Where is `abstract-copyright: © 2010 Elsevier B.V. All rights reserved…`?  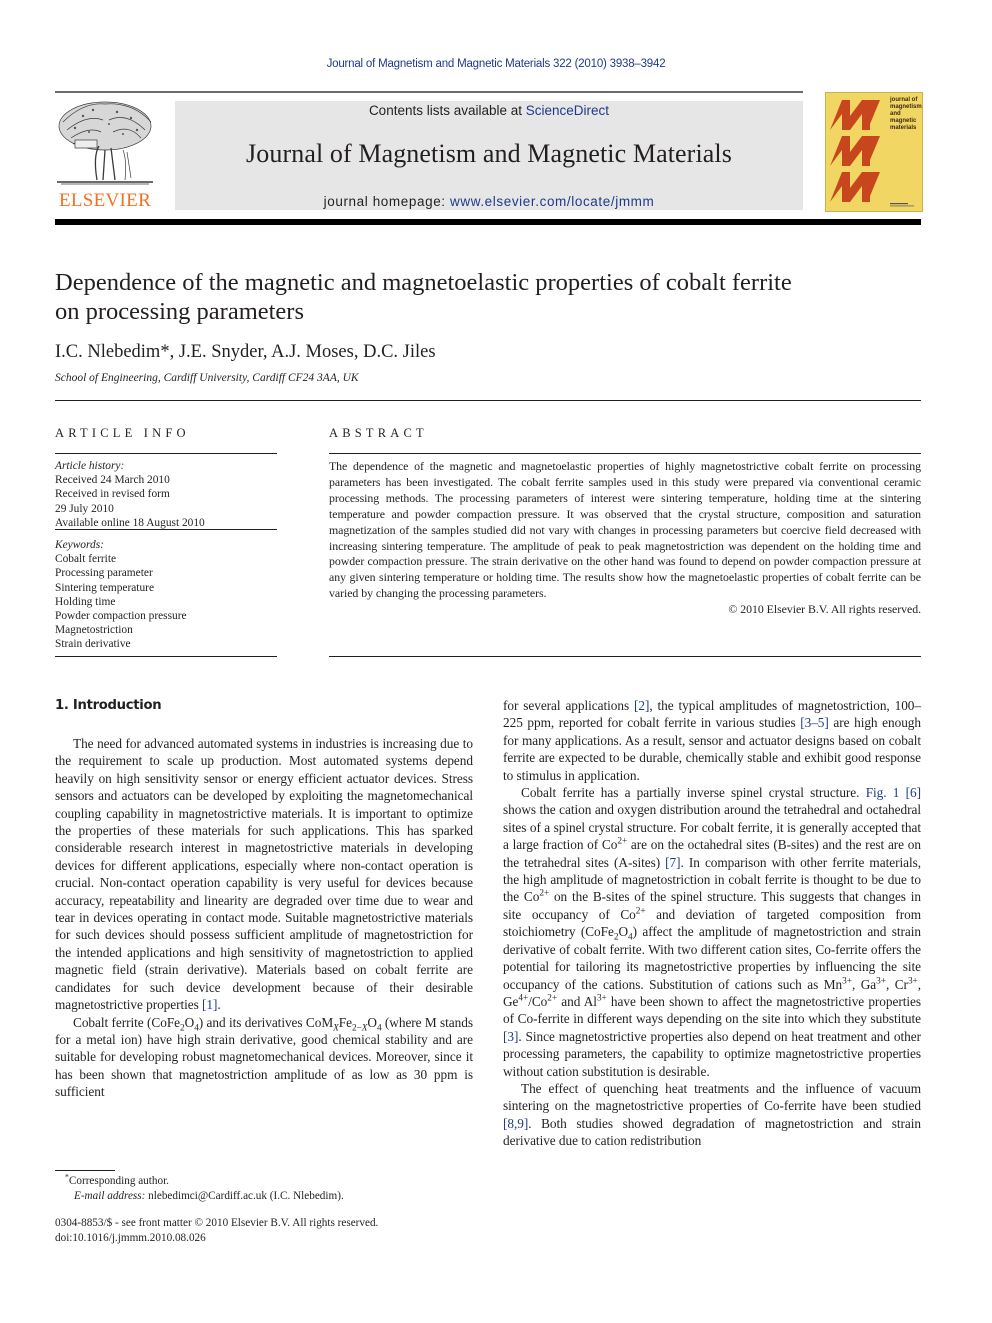 abstract-copyright: © 2010 Elsevier B.V. All rights reserved… is located at coordinates (824, 609).